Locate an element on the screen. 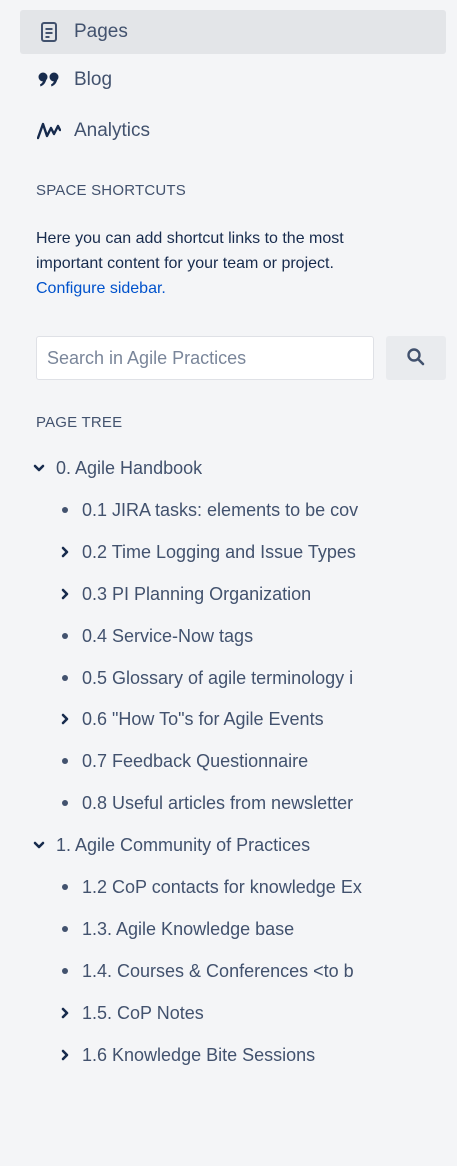 This screenshot has height=1166, width=457. page-tree-item: 0.7 Feedback Questionnaire is located at coordinates (251, 761).